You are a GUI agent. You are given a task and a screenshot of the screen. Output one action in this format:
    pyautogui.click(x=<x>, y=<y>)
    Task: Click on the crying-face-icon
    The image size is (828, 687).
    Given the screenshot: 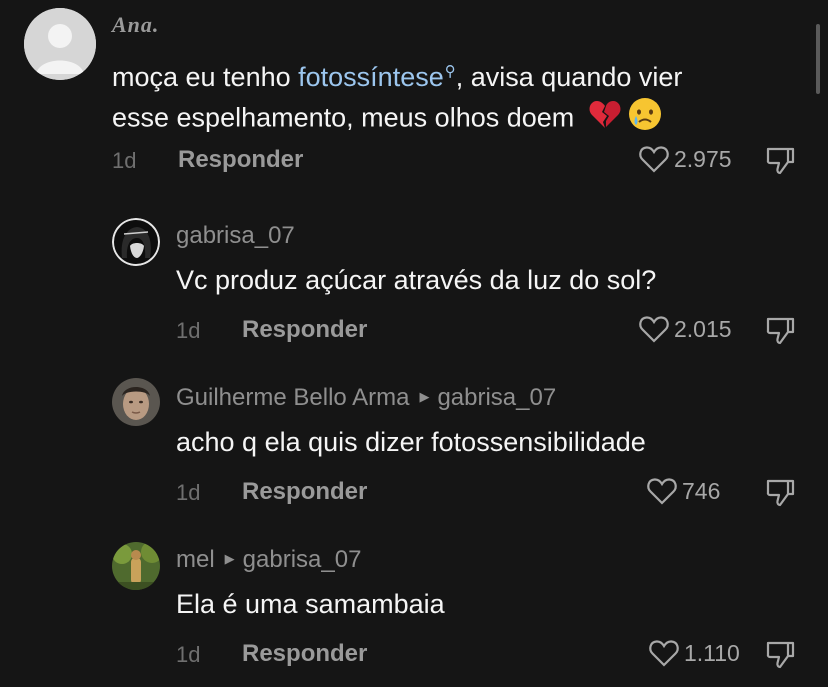 What is the action you would take?
    pyautogui.click(x=645, y=119)
    